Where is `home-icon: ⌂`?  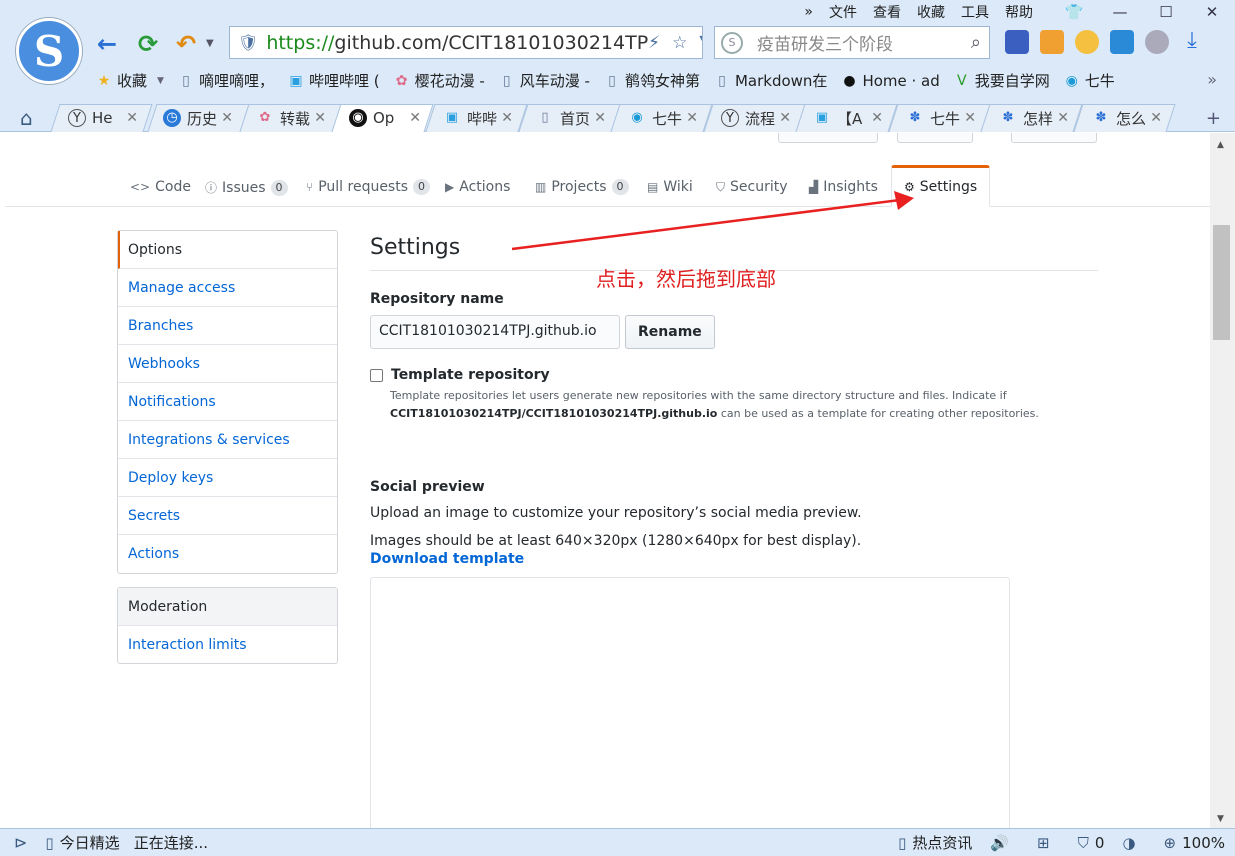
home-icon: ⌂ is located at coordinates (26, 118).